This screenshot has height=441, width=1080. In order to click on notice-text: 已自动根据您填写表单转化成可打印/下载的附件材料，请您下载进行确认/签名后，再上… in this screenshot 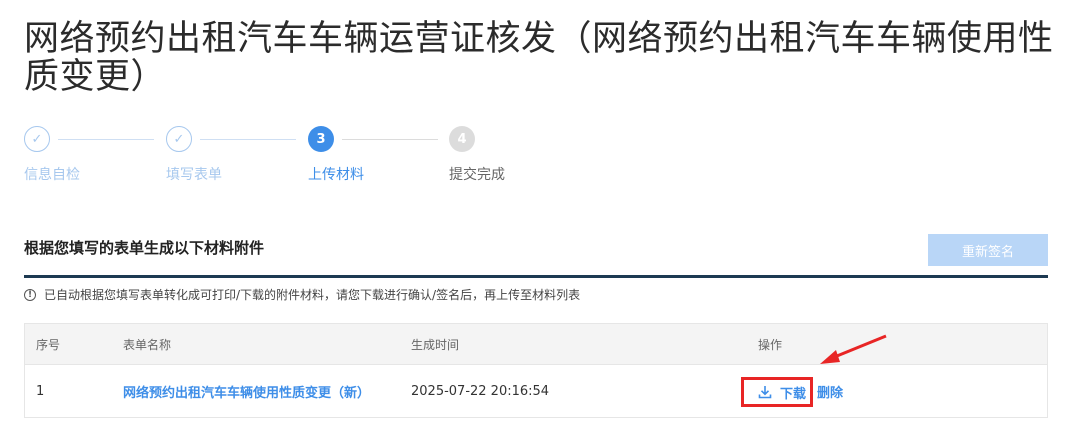, I will do `click(312, 295)`.